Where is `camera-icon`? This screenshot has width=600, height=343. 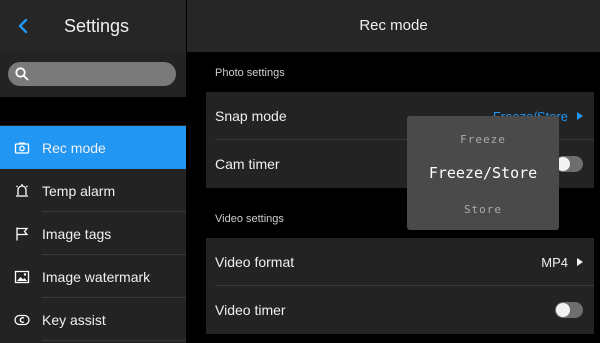 camera-icon is located at coordinates (22, 148).